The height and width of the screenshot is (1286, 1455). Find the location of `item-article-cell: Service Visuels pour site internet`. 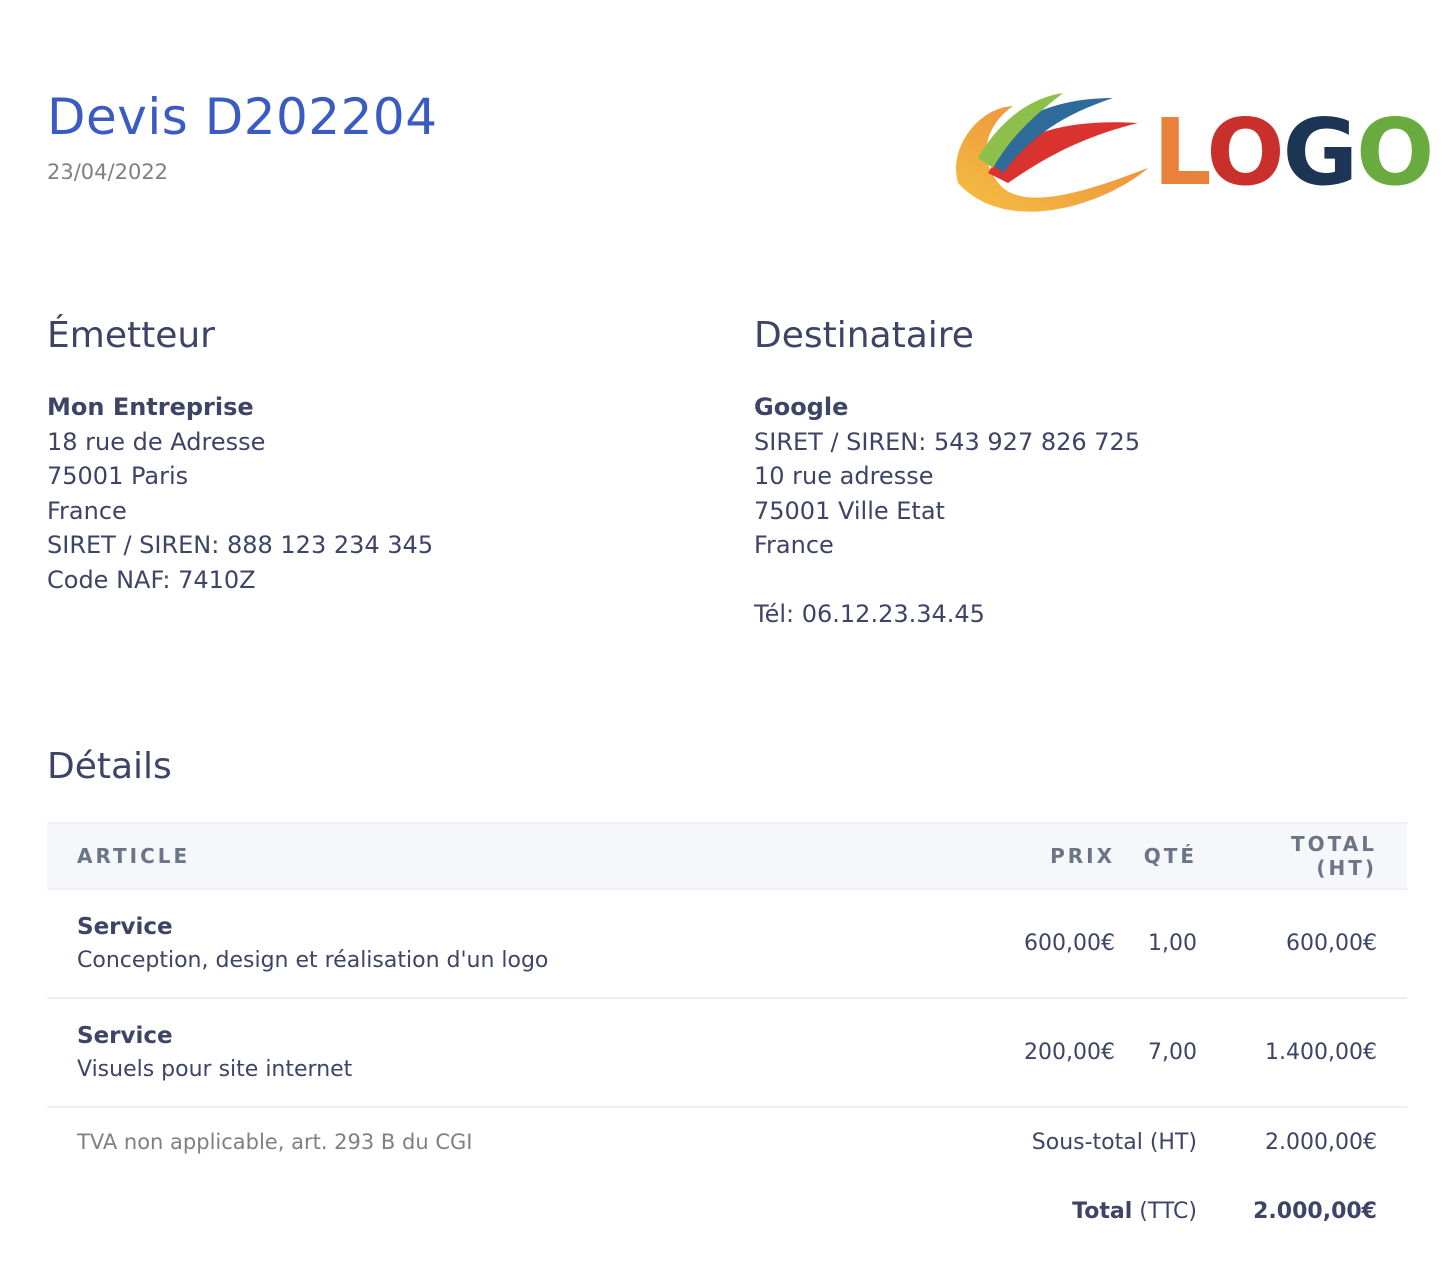

item-article-cell: Service Visuels pour site internet is located at coordinates (511, 1053).